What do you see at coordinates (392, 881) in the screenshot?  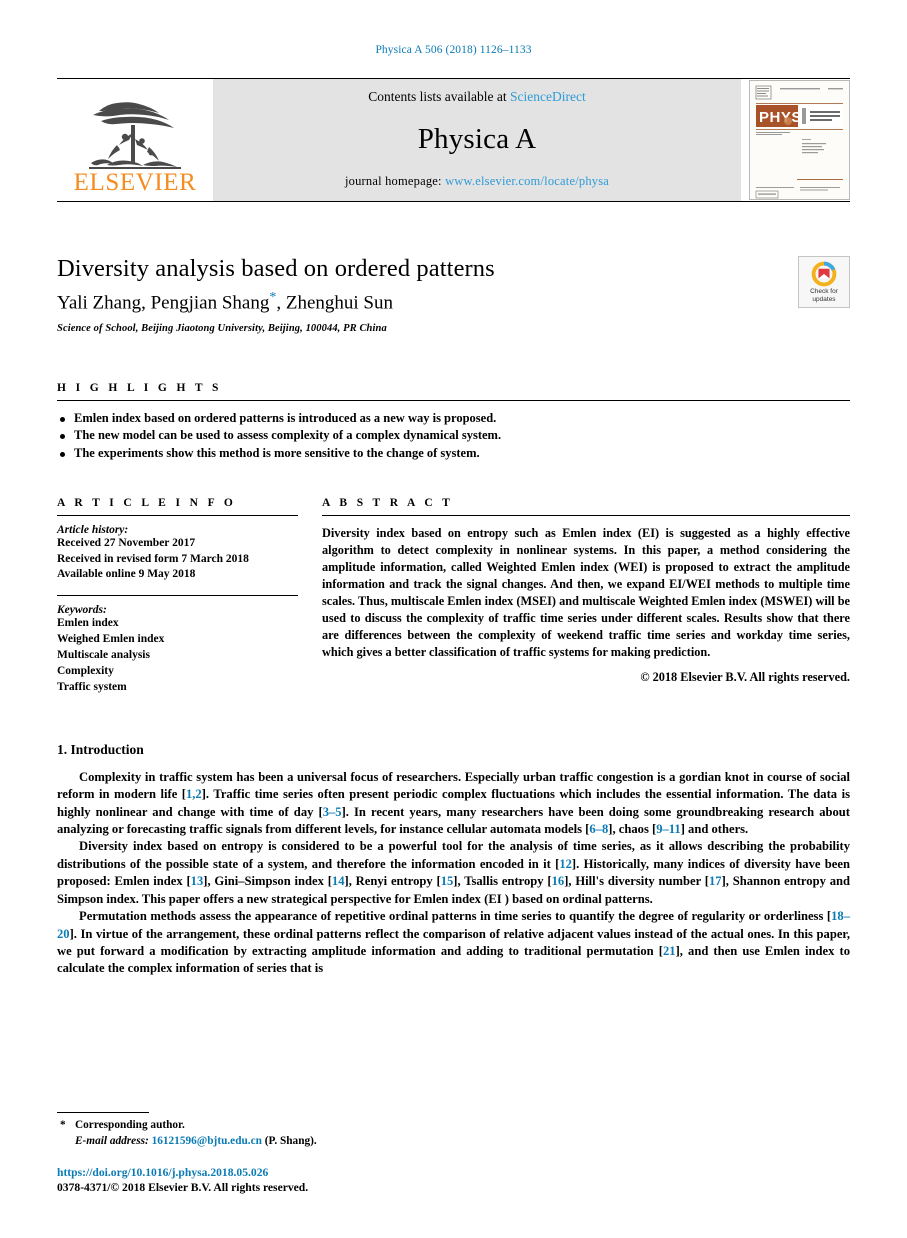 I see `p2-text-d: ], Renyi entropy [` at bounding box center [392, 881].